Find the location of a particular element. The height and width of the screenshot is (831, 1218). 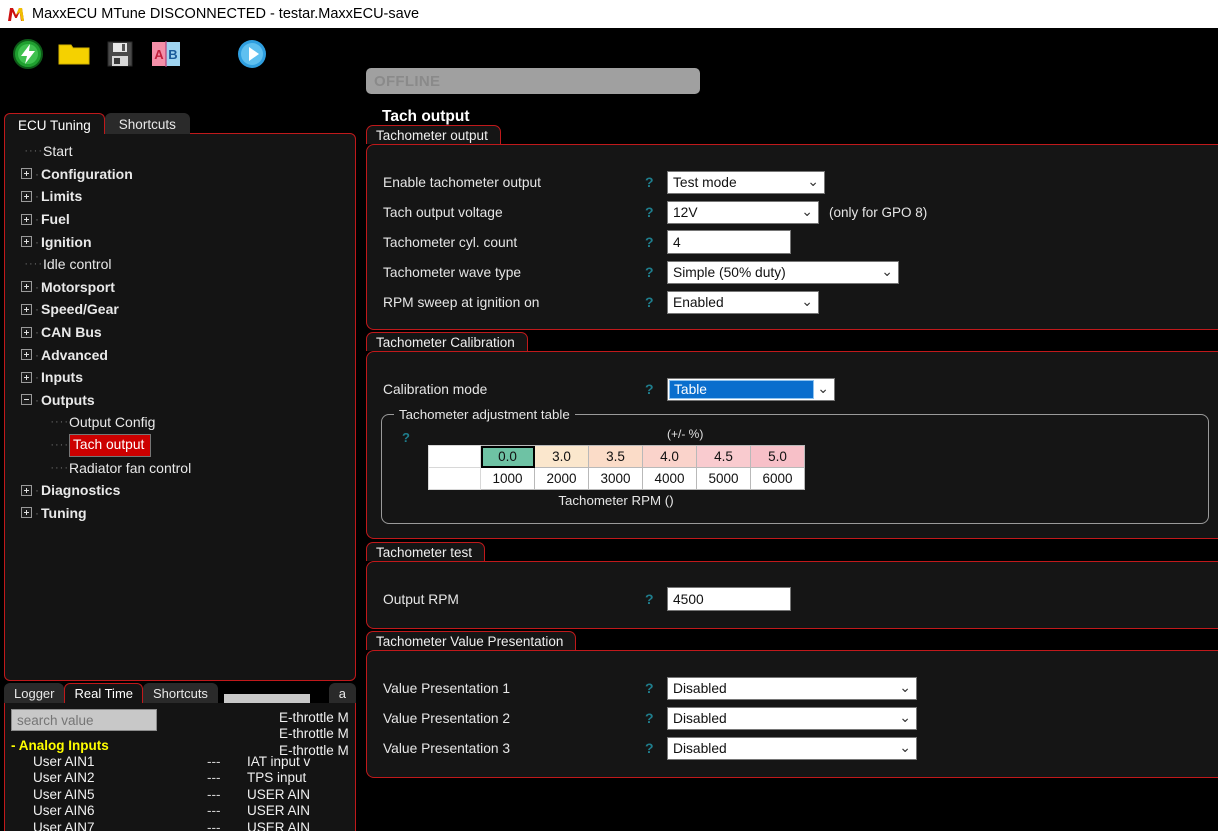

search-input is located at coordinates (84, 720).